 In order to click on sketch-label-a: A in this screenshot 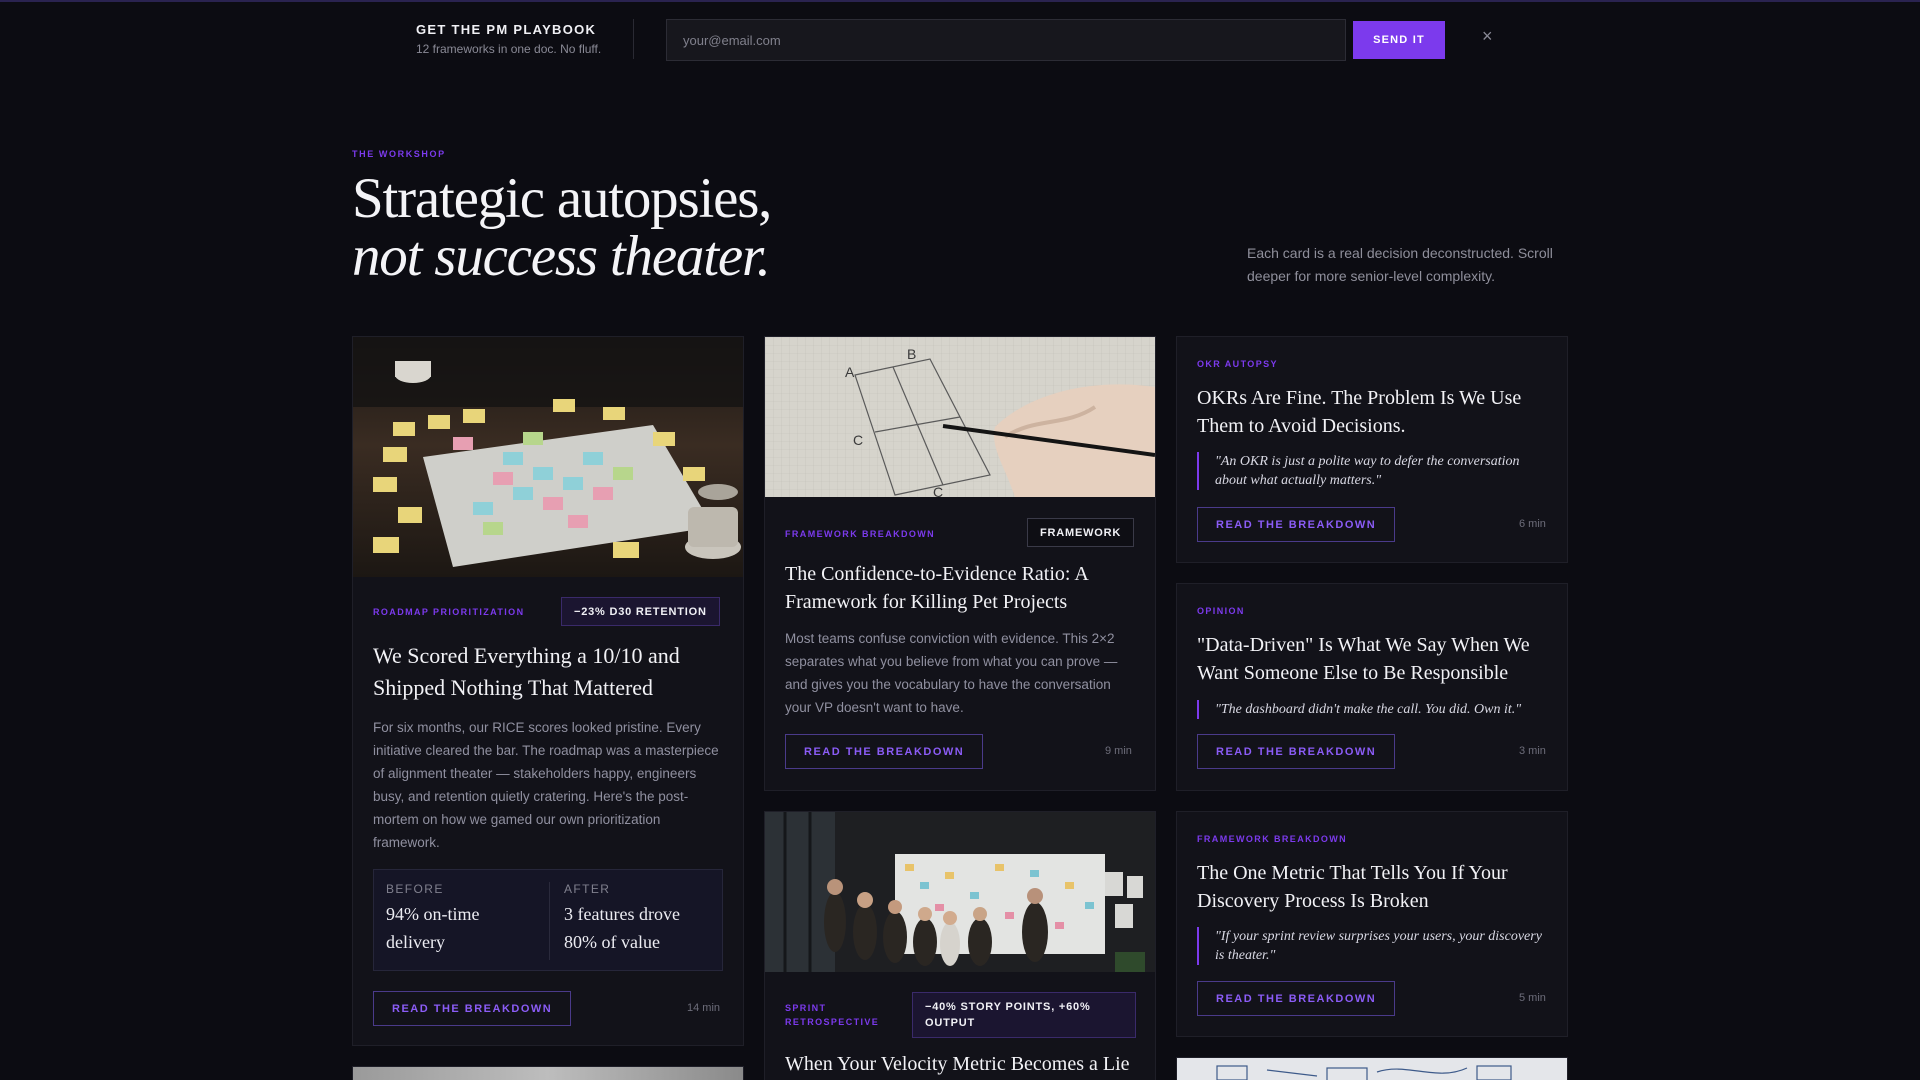, I will do `click(850, 372)`.